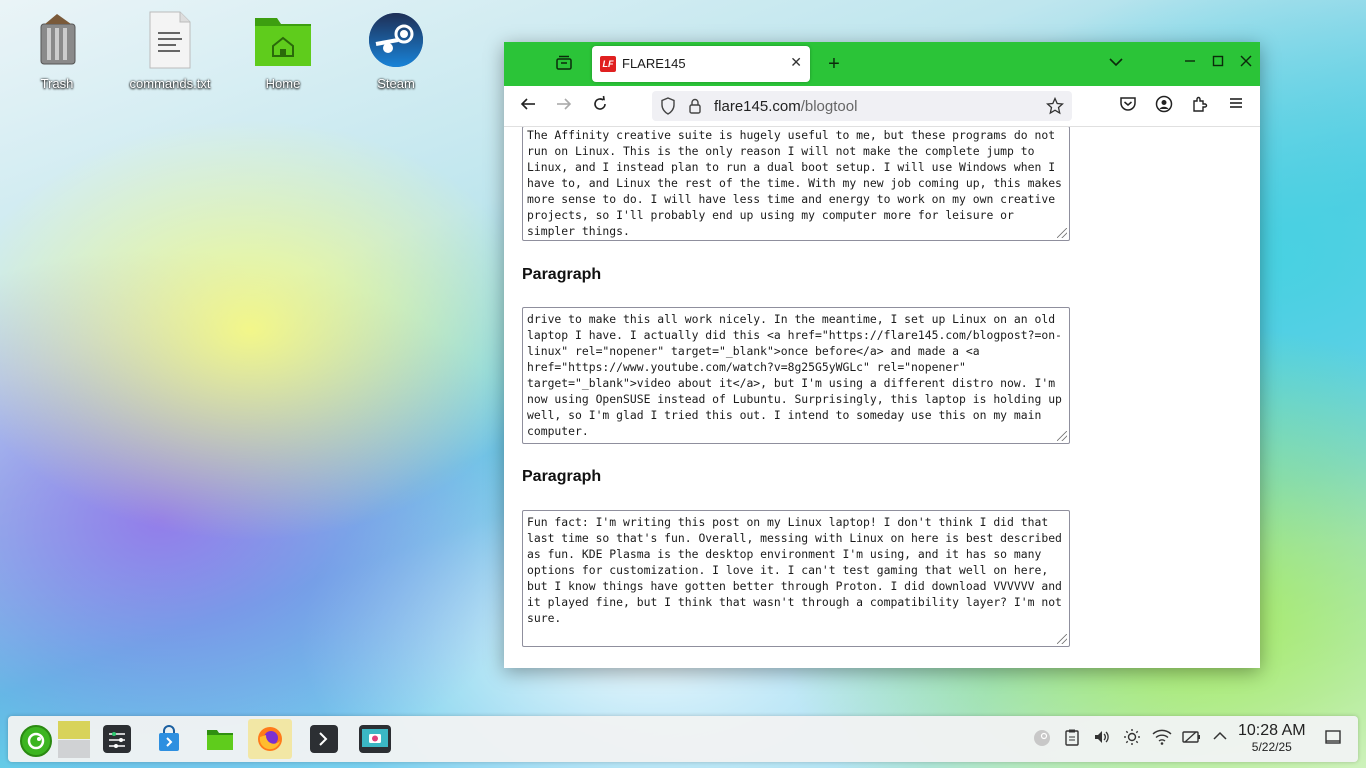  I want to click on clipboard-icon, so click(1072, 739).